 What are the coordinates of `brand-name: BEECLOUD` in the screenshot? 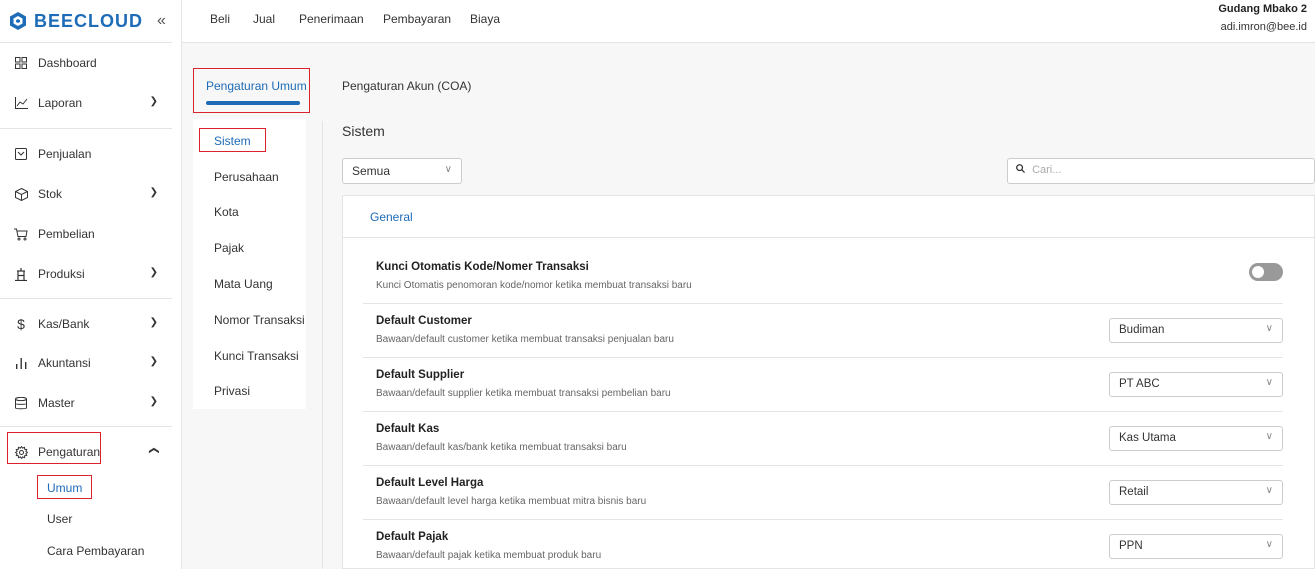 It's located at (89, 20).